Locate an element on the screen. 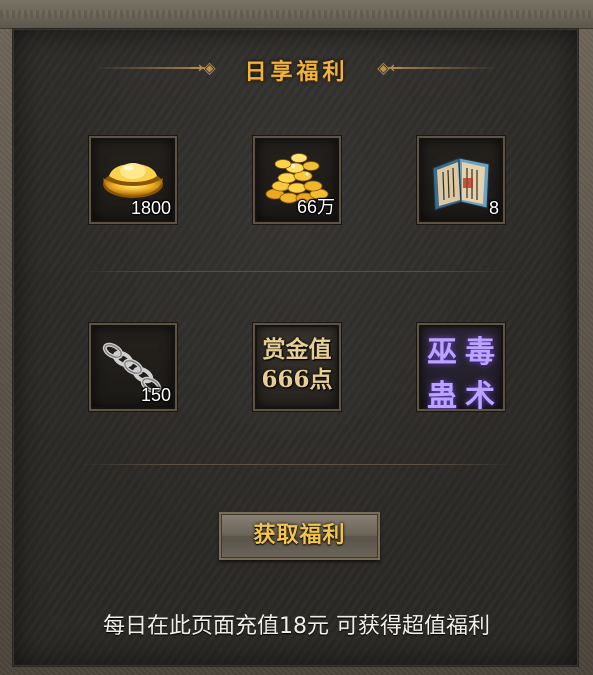 The height and width of the screenshot is (675, 593). wugu-label: 巫 毒 蛊 术 is located at coordinates (461, 368).